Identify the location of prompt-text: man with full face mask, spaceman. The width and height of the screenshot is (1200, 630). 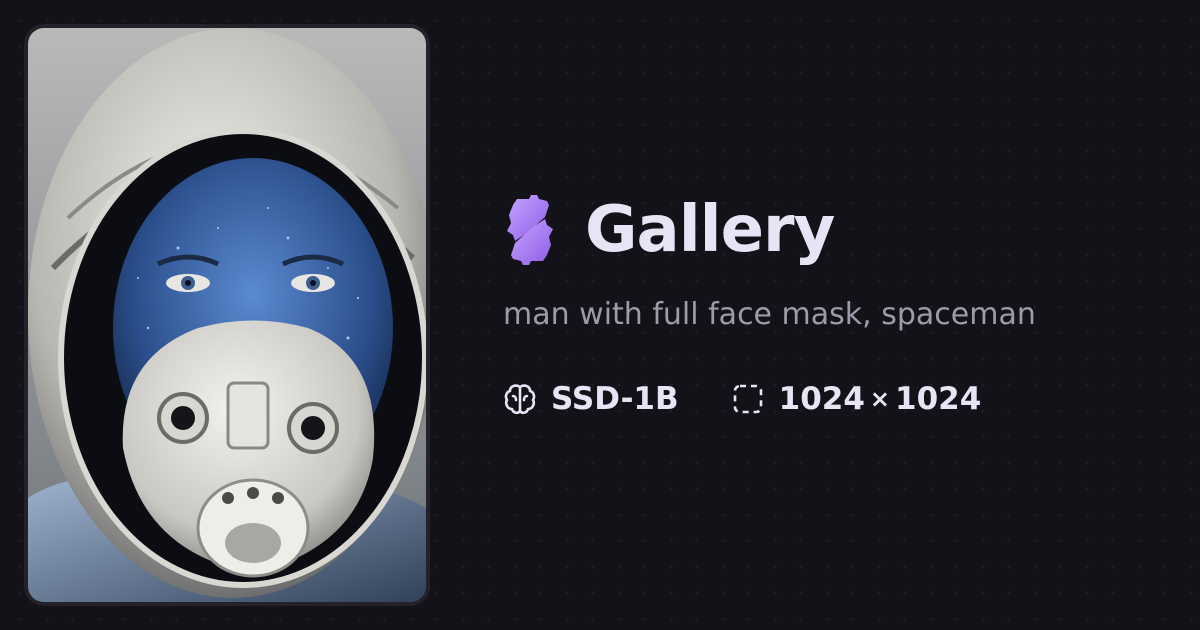
(769, 314).